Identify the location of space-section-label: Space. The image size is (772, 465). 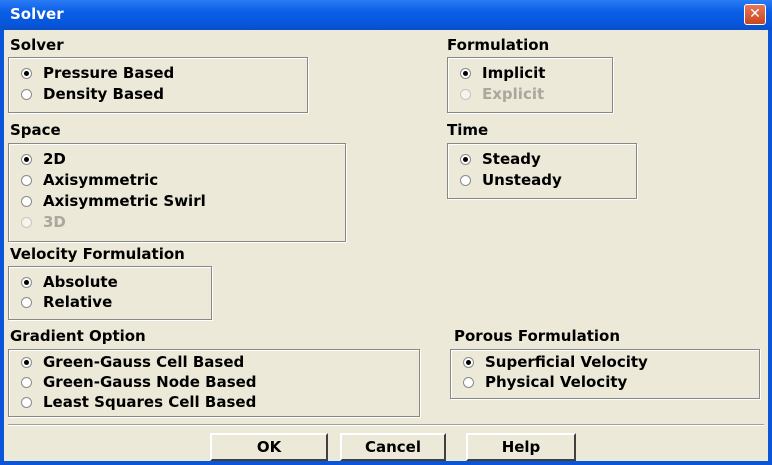
(35, 130).